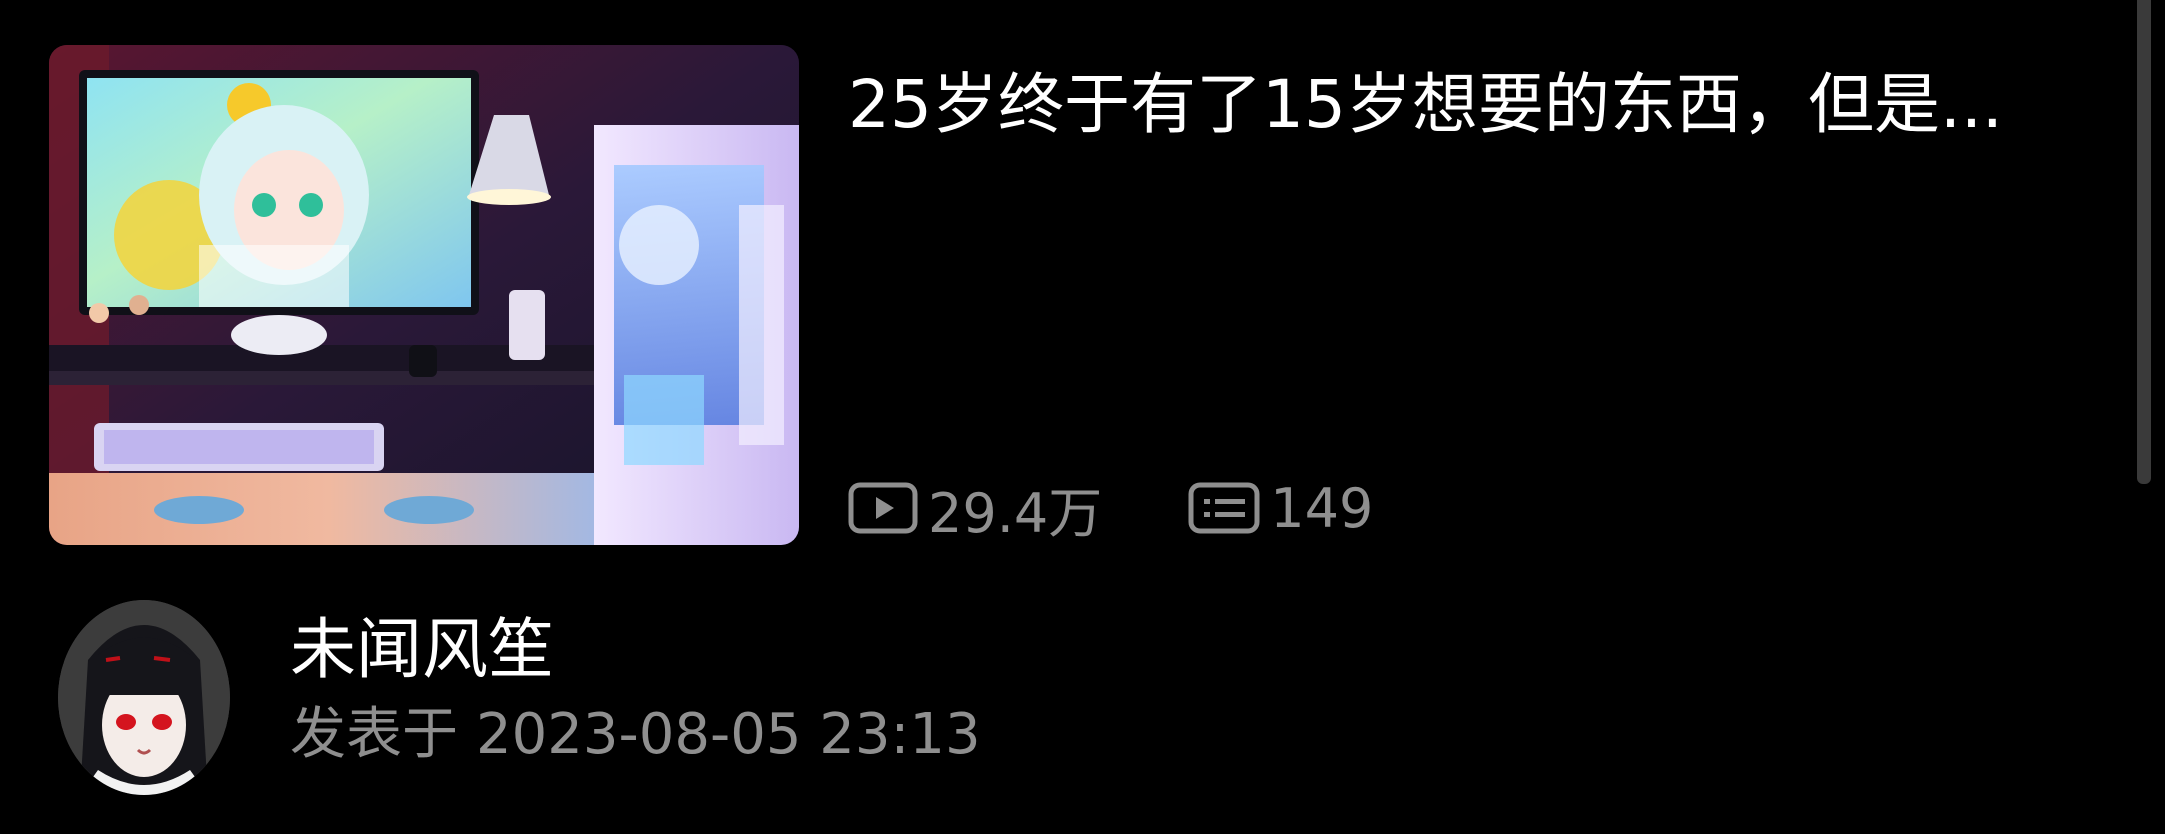 The width and height of the screenshot is (2165, 834). I want to click on comment-icon, so click(1224, 508).